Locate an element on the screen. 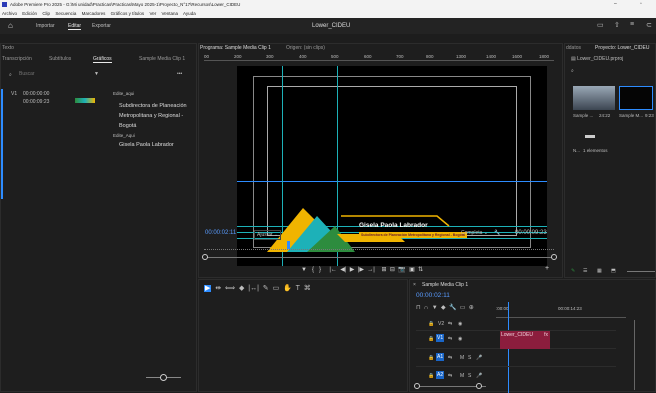 This screenshot has height=393, width=656. mark-in-button: { is located at coordinates (313, 270).